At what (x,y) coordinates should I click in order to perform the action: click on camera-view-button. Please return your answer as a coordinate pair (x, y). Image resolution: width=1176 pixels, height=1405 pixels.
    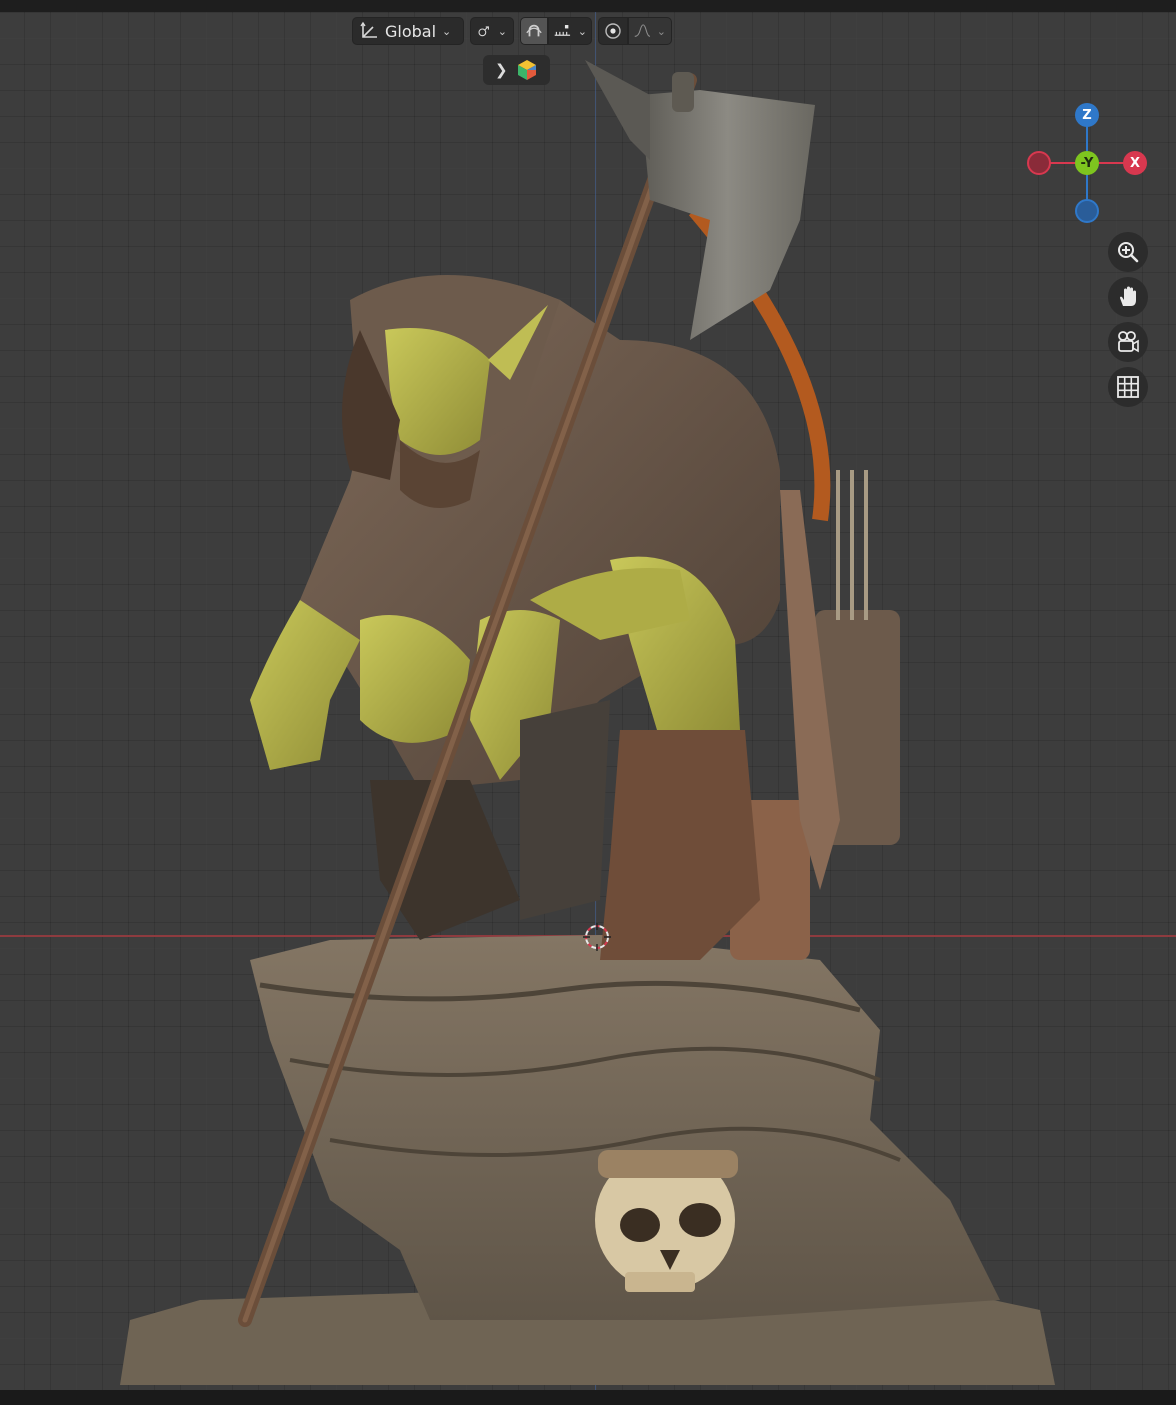
    Looking at the image, I should click on (1128, 342).